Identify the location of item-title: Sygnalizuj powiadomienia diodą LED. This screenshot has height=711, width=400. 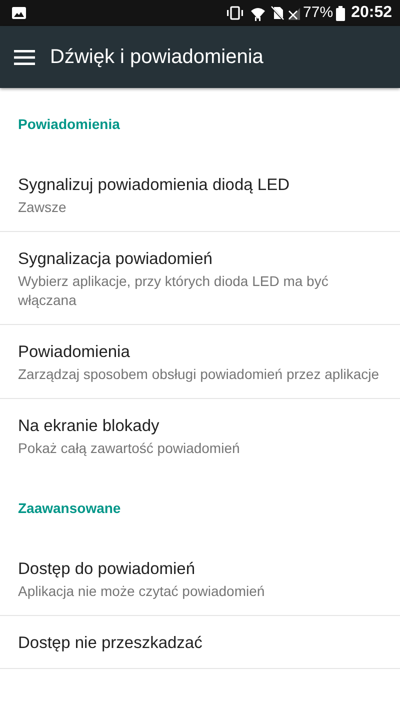
(154, 185).